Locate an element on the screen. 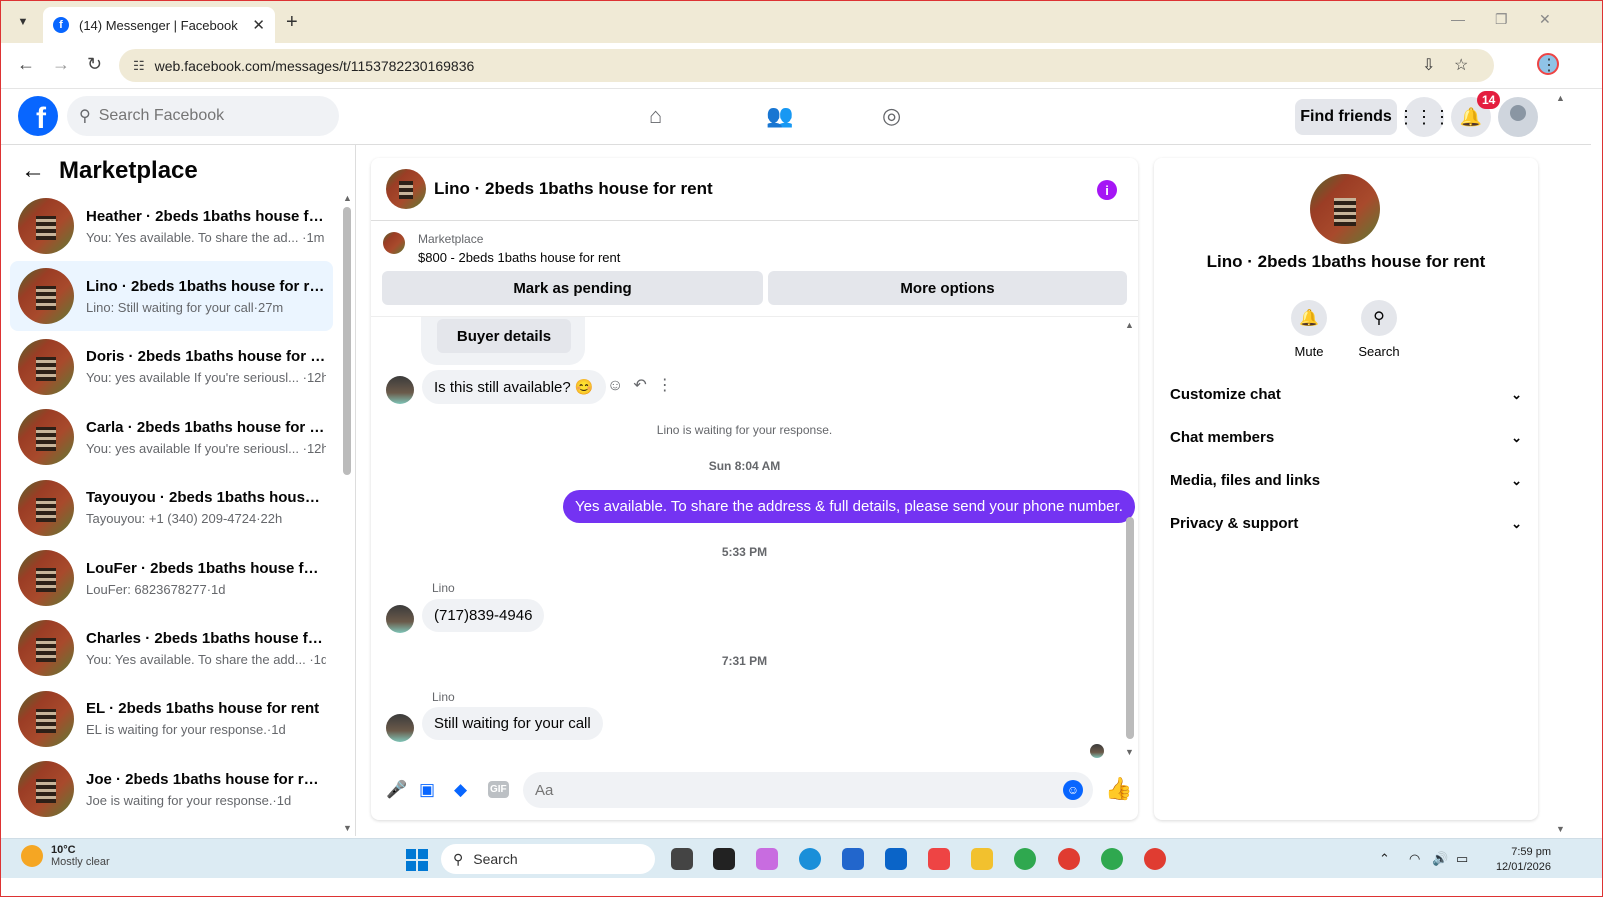  install-app-icon: ⇩ is located at coordinates (1428, 65).